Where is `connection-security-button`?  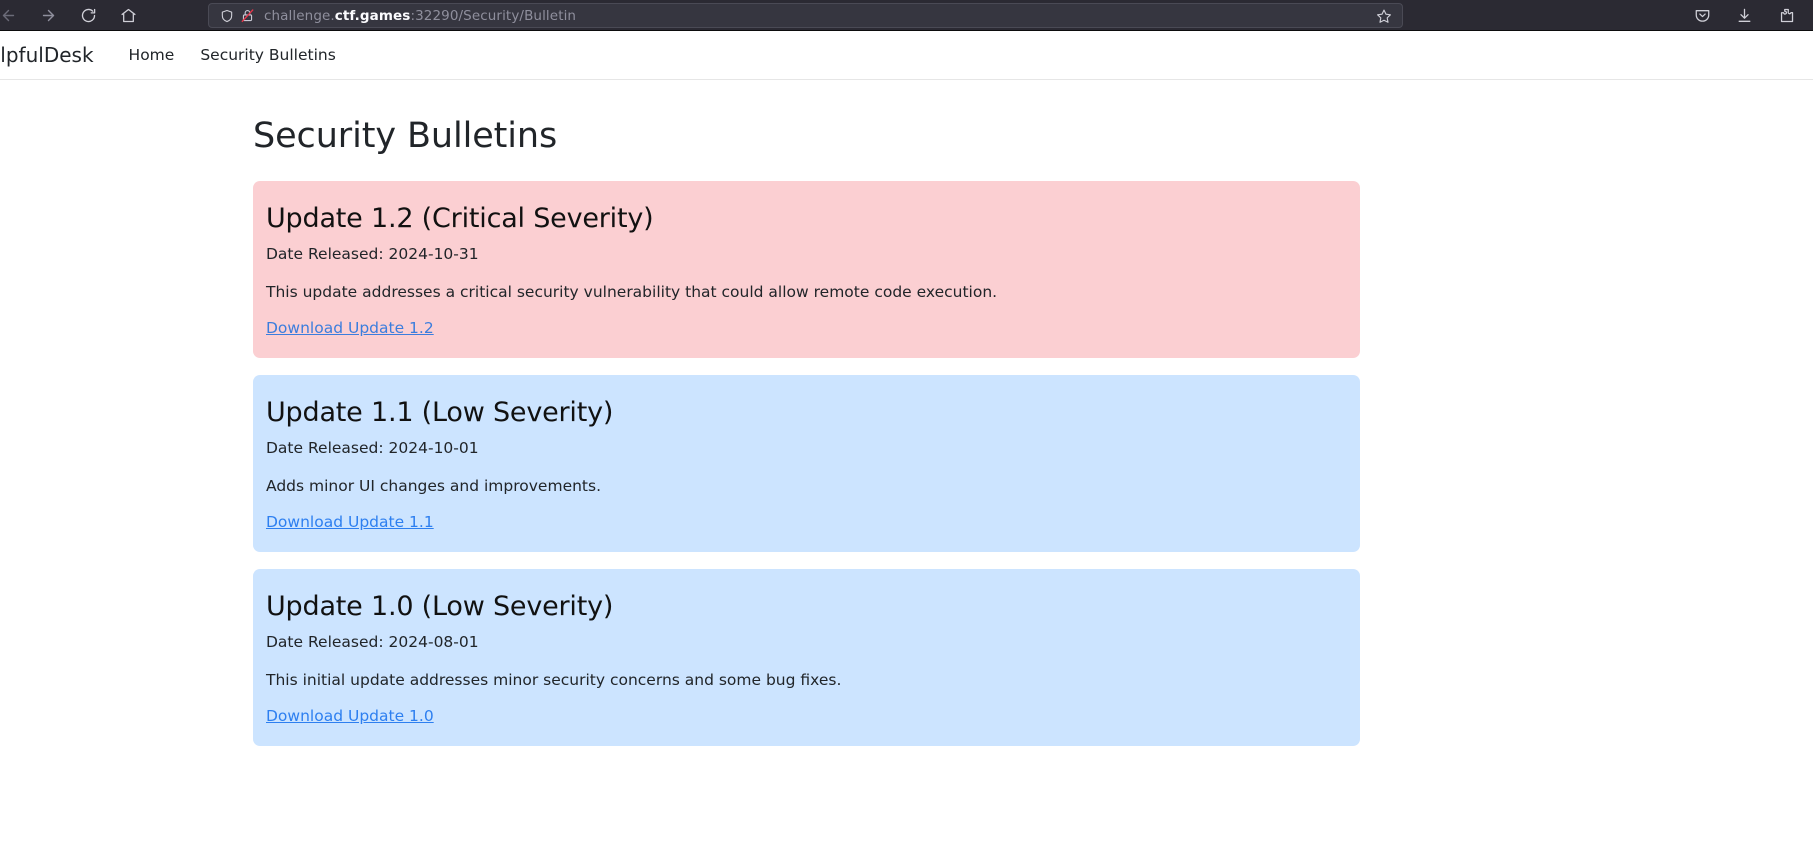 connection-security-button is located at coordinates (247, 16).